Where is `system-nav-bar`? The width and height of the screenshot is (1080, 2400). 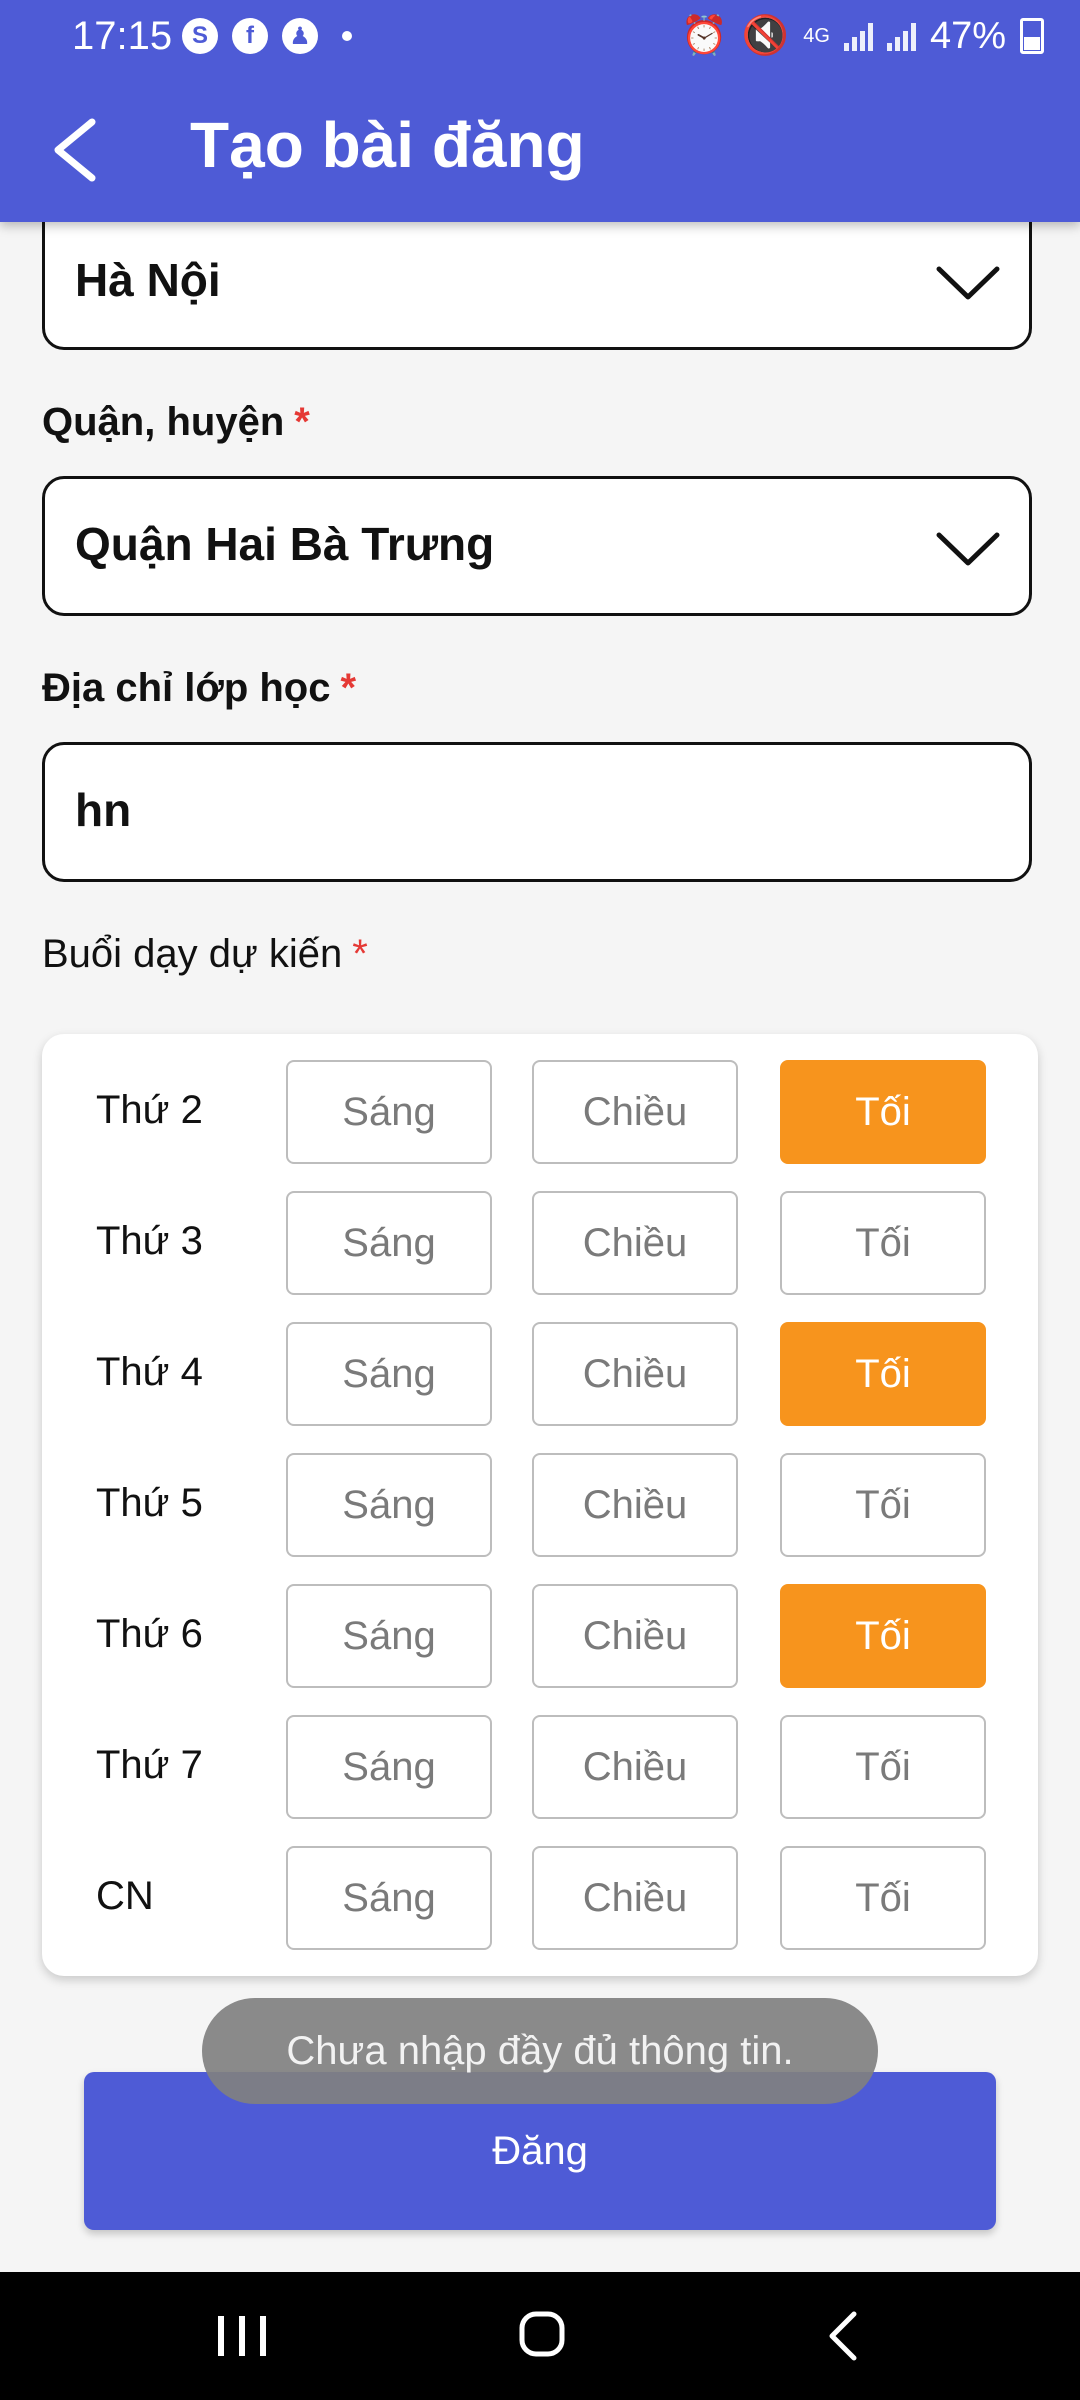 system-nav-bar is located at coordinates (540, 2336).